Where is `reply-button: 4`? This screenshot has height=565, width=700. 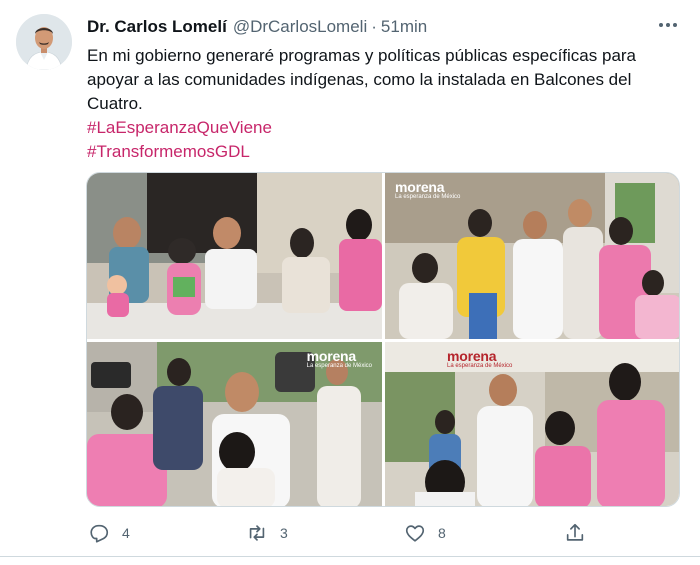 reply-button: 4 is located at coordinates (109, 533).